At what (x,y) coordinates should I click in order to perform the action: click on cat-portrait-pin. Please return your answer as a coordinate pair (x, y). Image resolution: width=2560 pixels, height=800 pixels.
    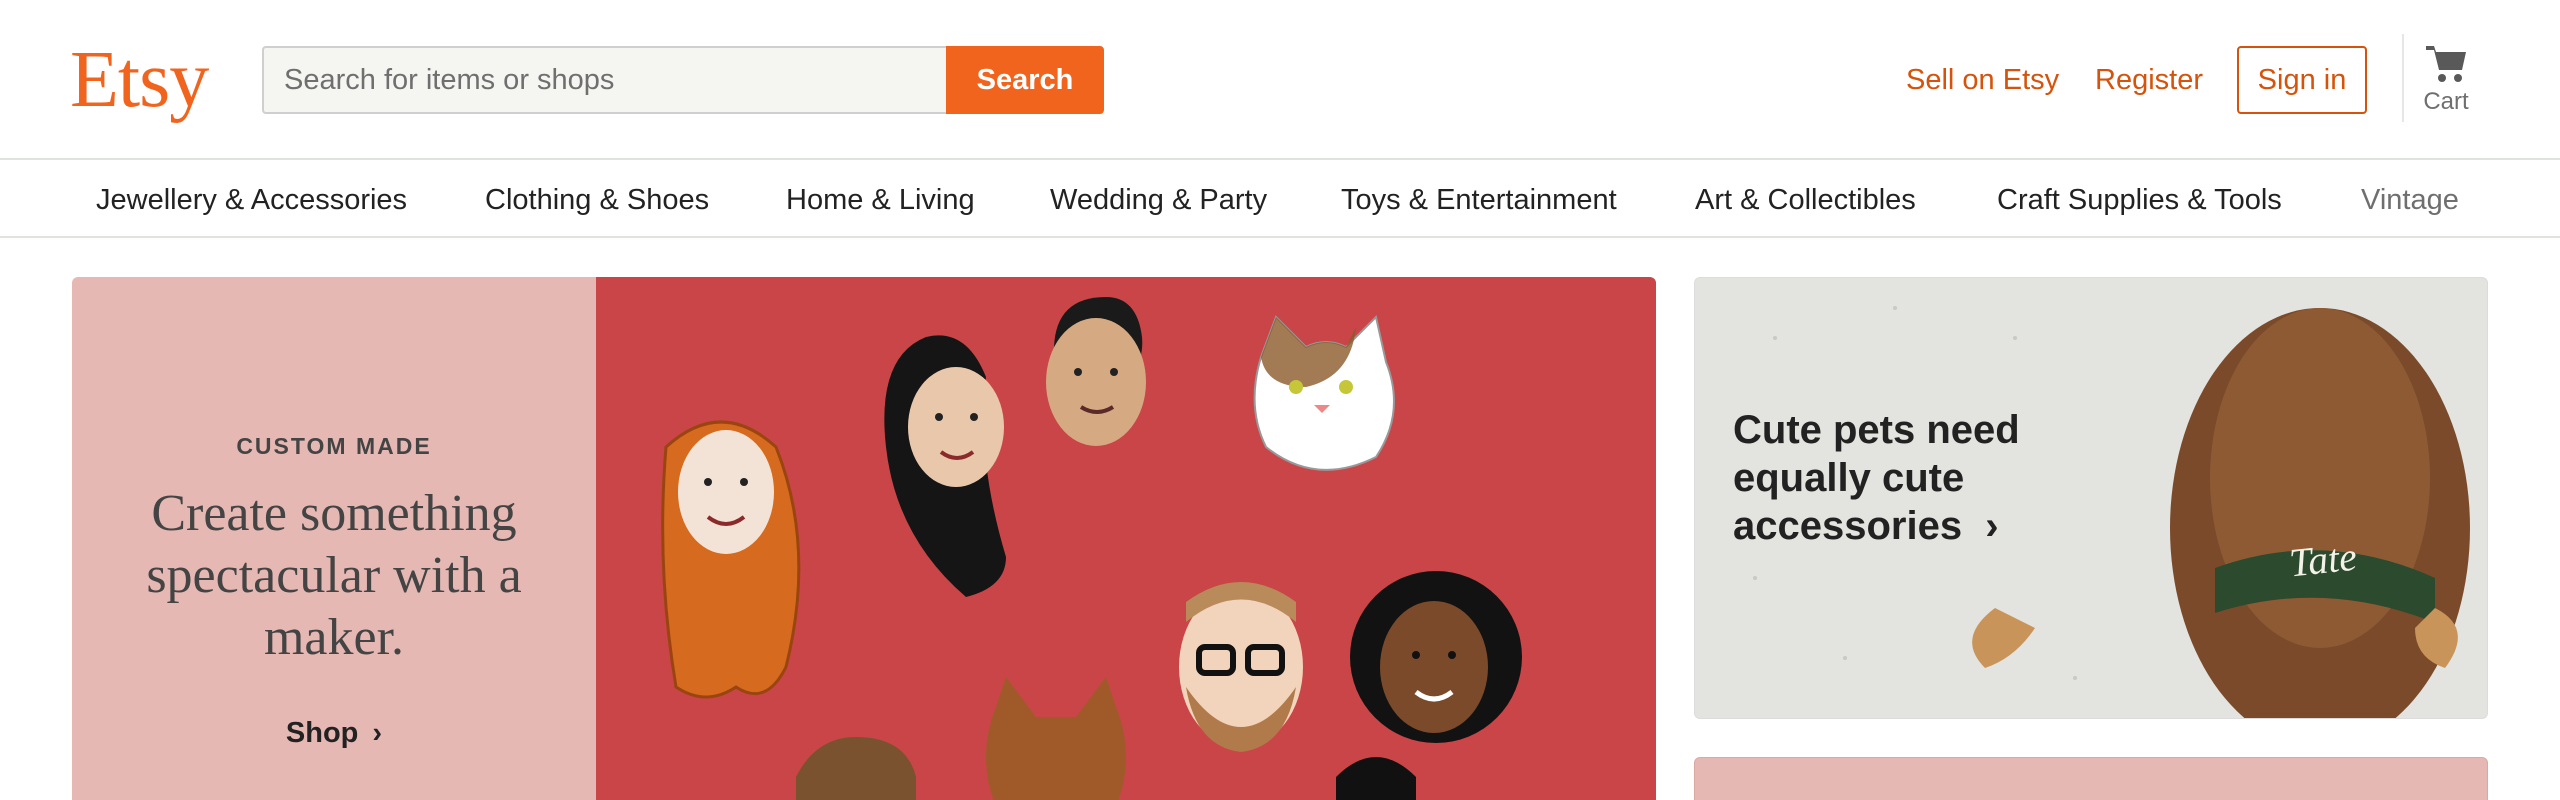
    Looking at the image, I should click on (1324, 393).